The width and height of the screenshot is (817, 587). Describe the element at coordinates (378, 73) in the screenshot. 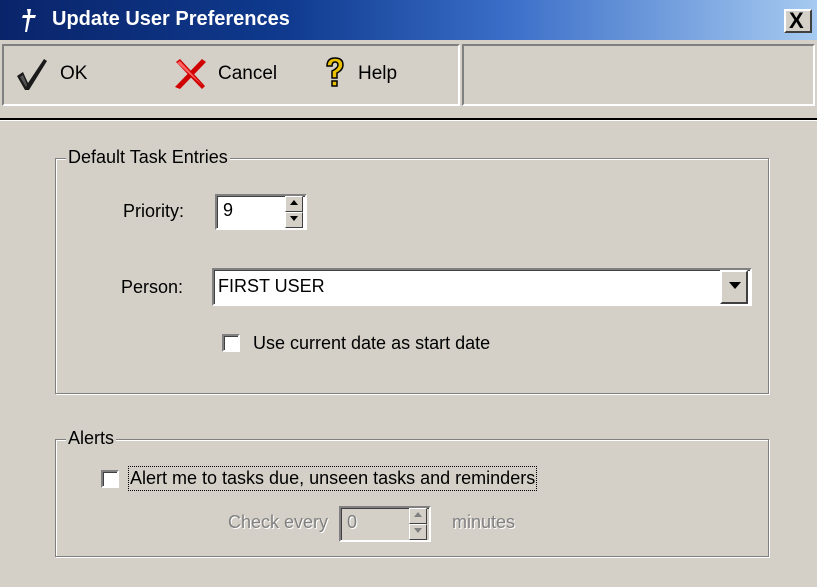

I see `help-label: Help` at that location.